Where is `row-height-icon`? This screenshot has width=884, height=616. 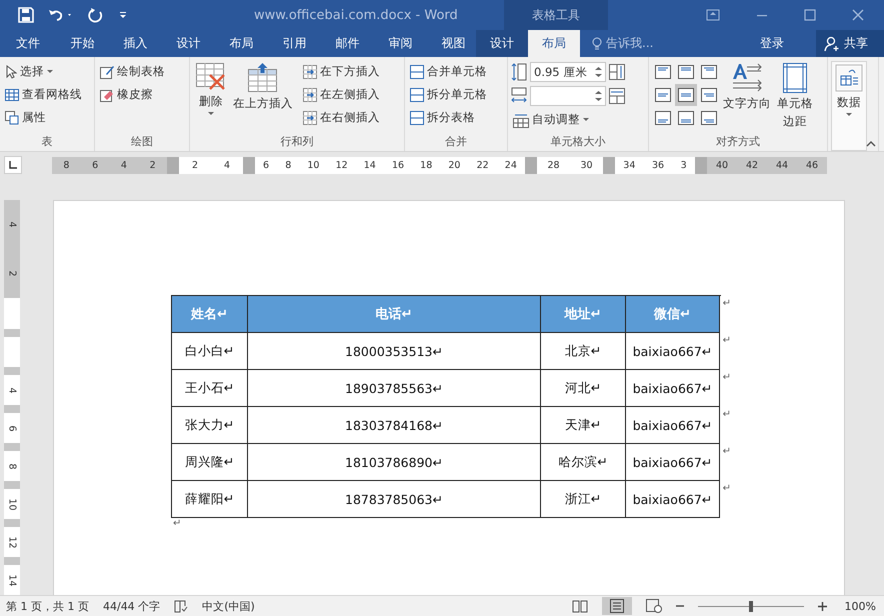
row-height-icon is located at coordinates (519, 72).